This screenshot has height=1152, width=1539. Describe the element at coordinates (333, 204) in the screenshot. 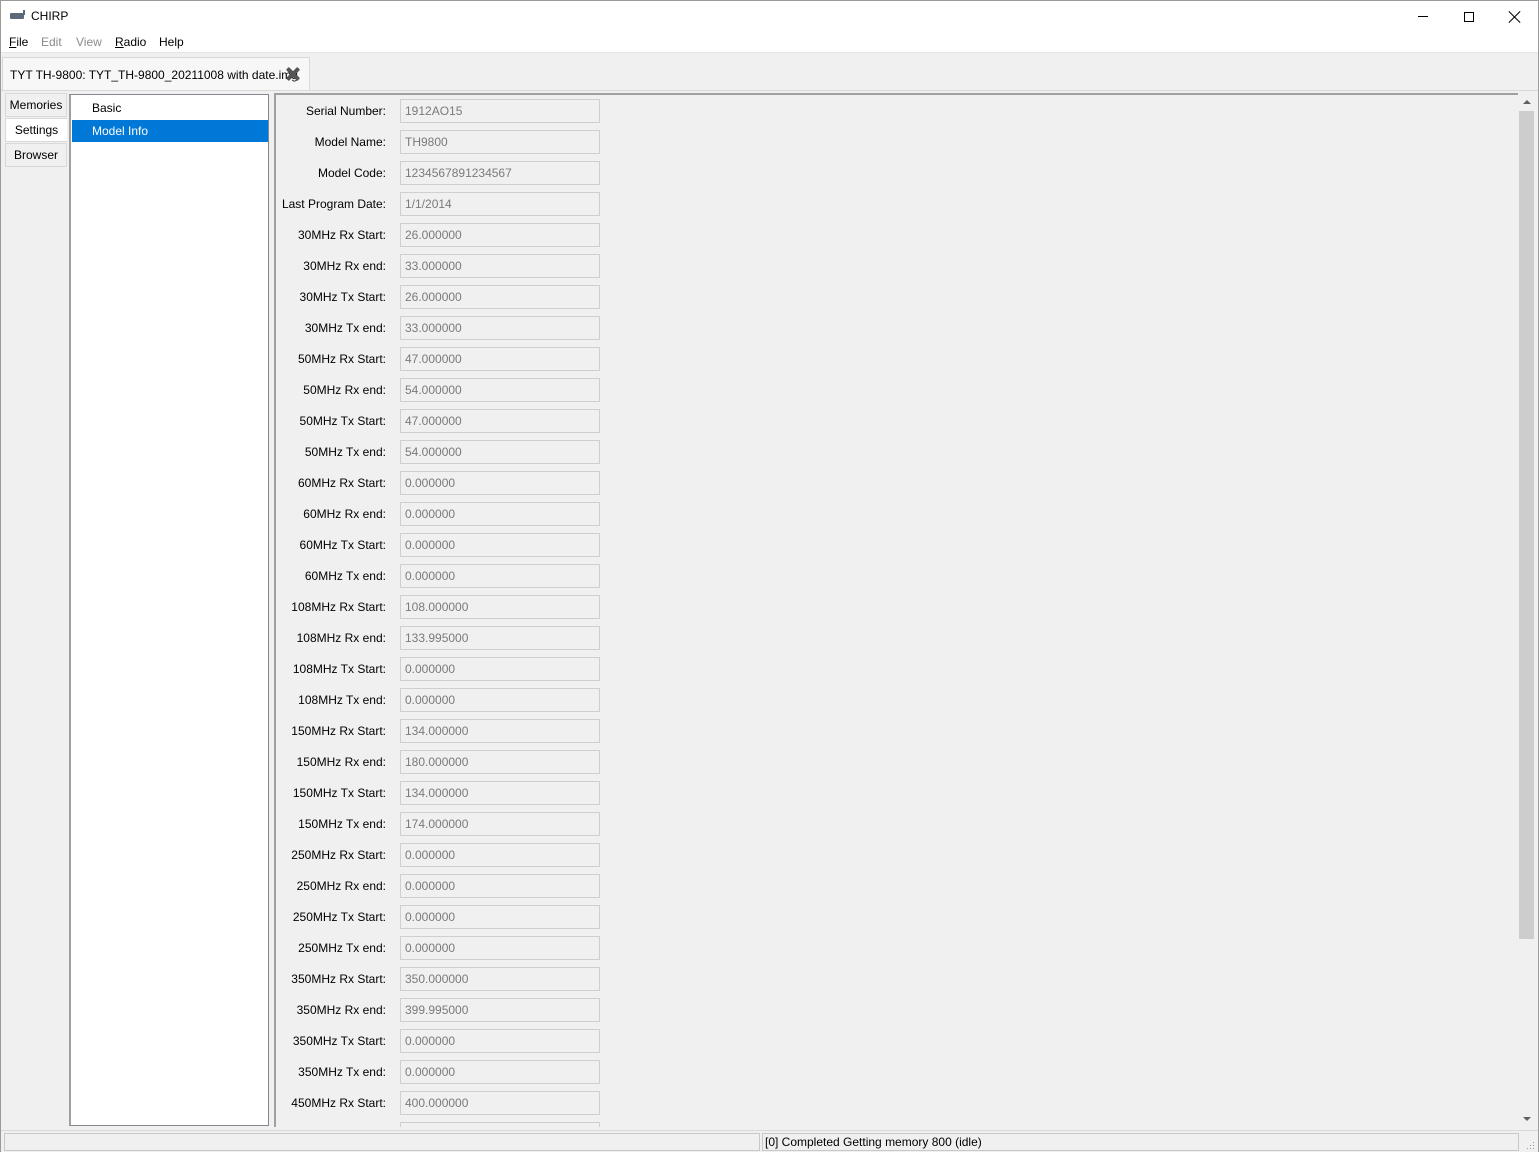

I see `setting-label: Last Program Date:` at that location.